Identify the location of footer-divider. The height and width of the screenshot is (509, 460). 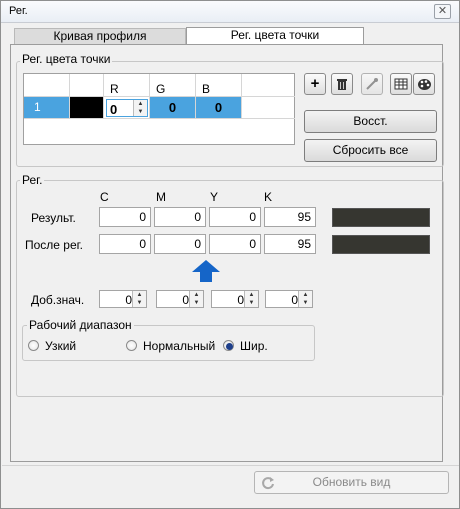
(230, 465).